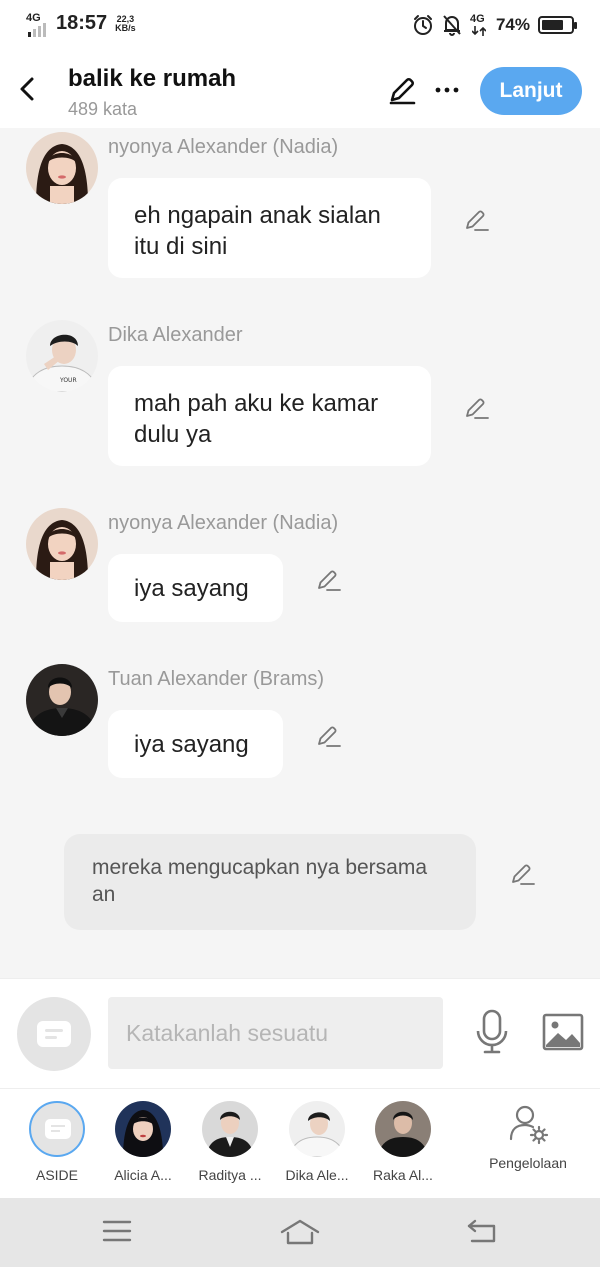  What do you see at coordinates (125, 23) in the screenshot?
I see `network-speed: 22,3 KB/s` at bounding box center [125, 23].